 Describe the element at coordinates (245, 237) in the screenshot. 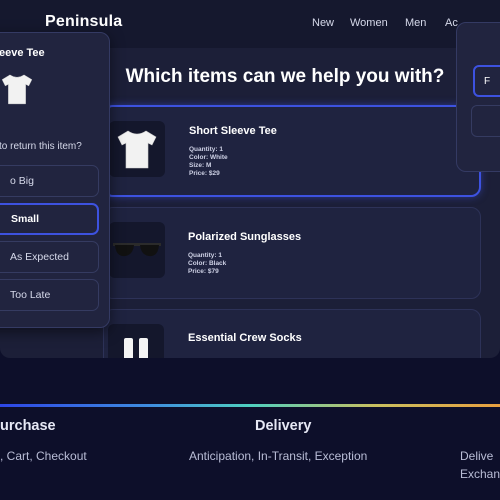

I see `product-name: Polarized Sunglasses` at that location.